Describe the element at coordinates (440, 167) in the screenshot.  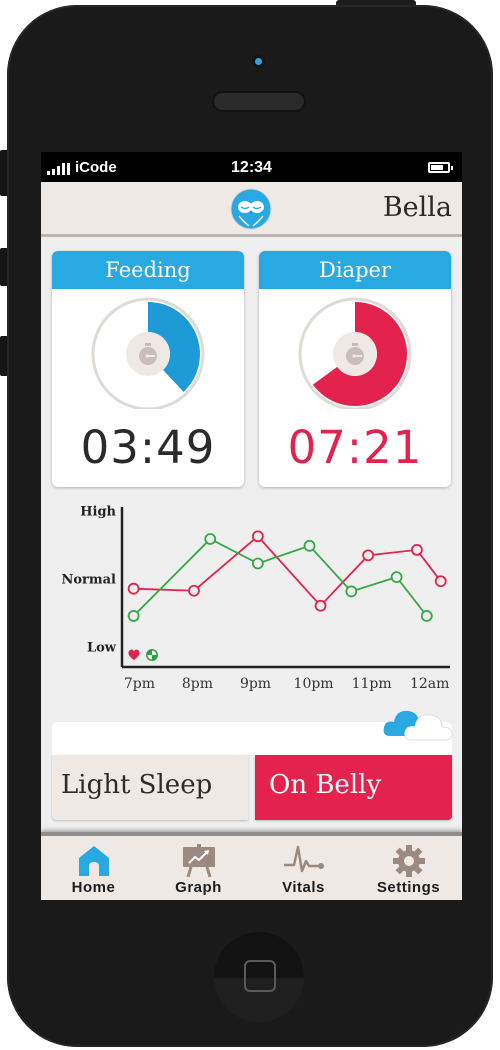
I see `battery-icon` at that location.